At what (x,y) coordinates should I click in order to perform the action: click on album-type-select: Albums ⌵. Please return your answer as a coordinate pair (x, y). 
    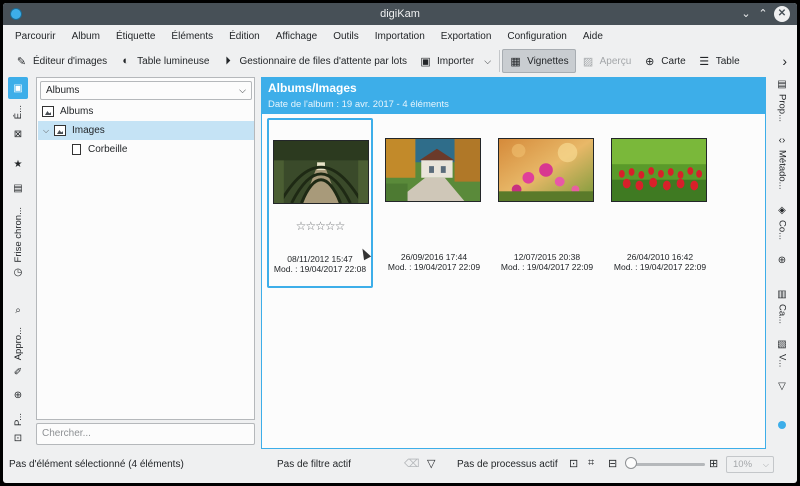
    Looking at the image, I should click on (146, 90).